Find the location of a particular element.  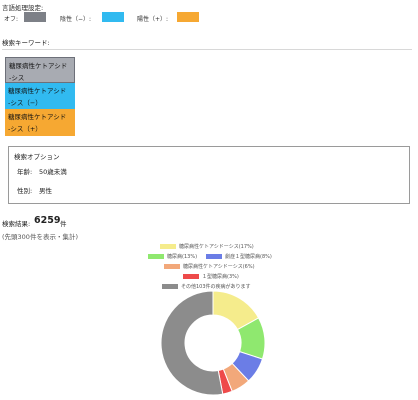

keyword-chip-off: 糖尿病性ケトアシド -シス is located at coordinates (40, 70).